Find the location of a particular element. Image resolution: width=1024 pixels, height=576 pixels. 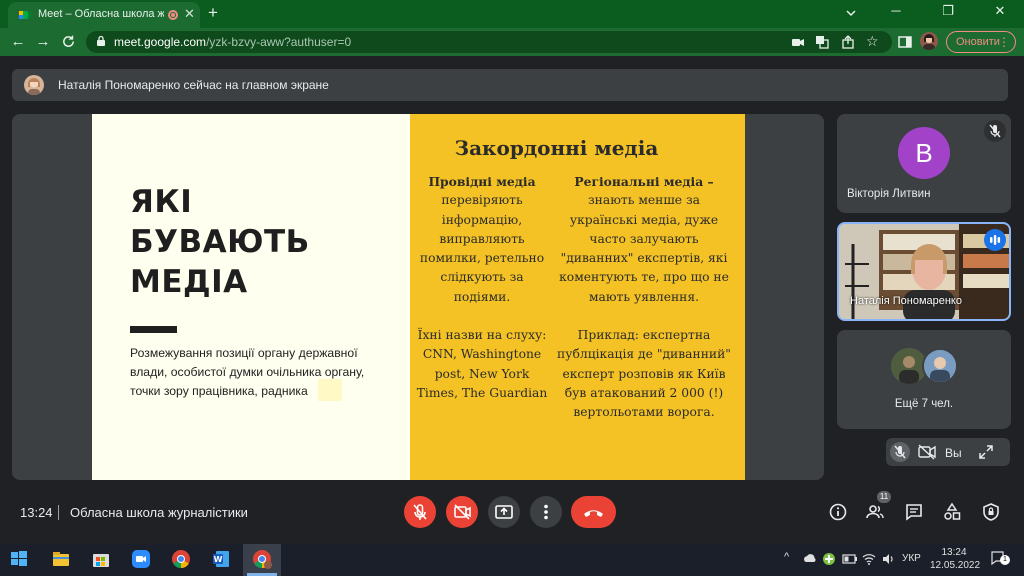

camera-off-icon is located at coordinates (462, 512).